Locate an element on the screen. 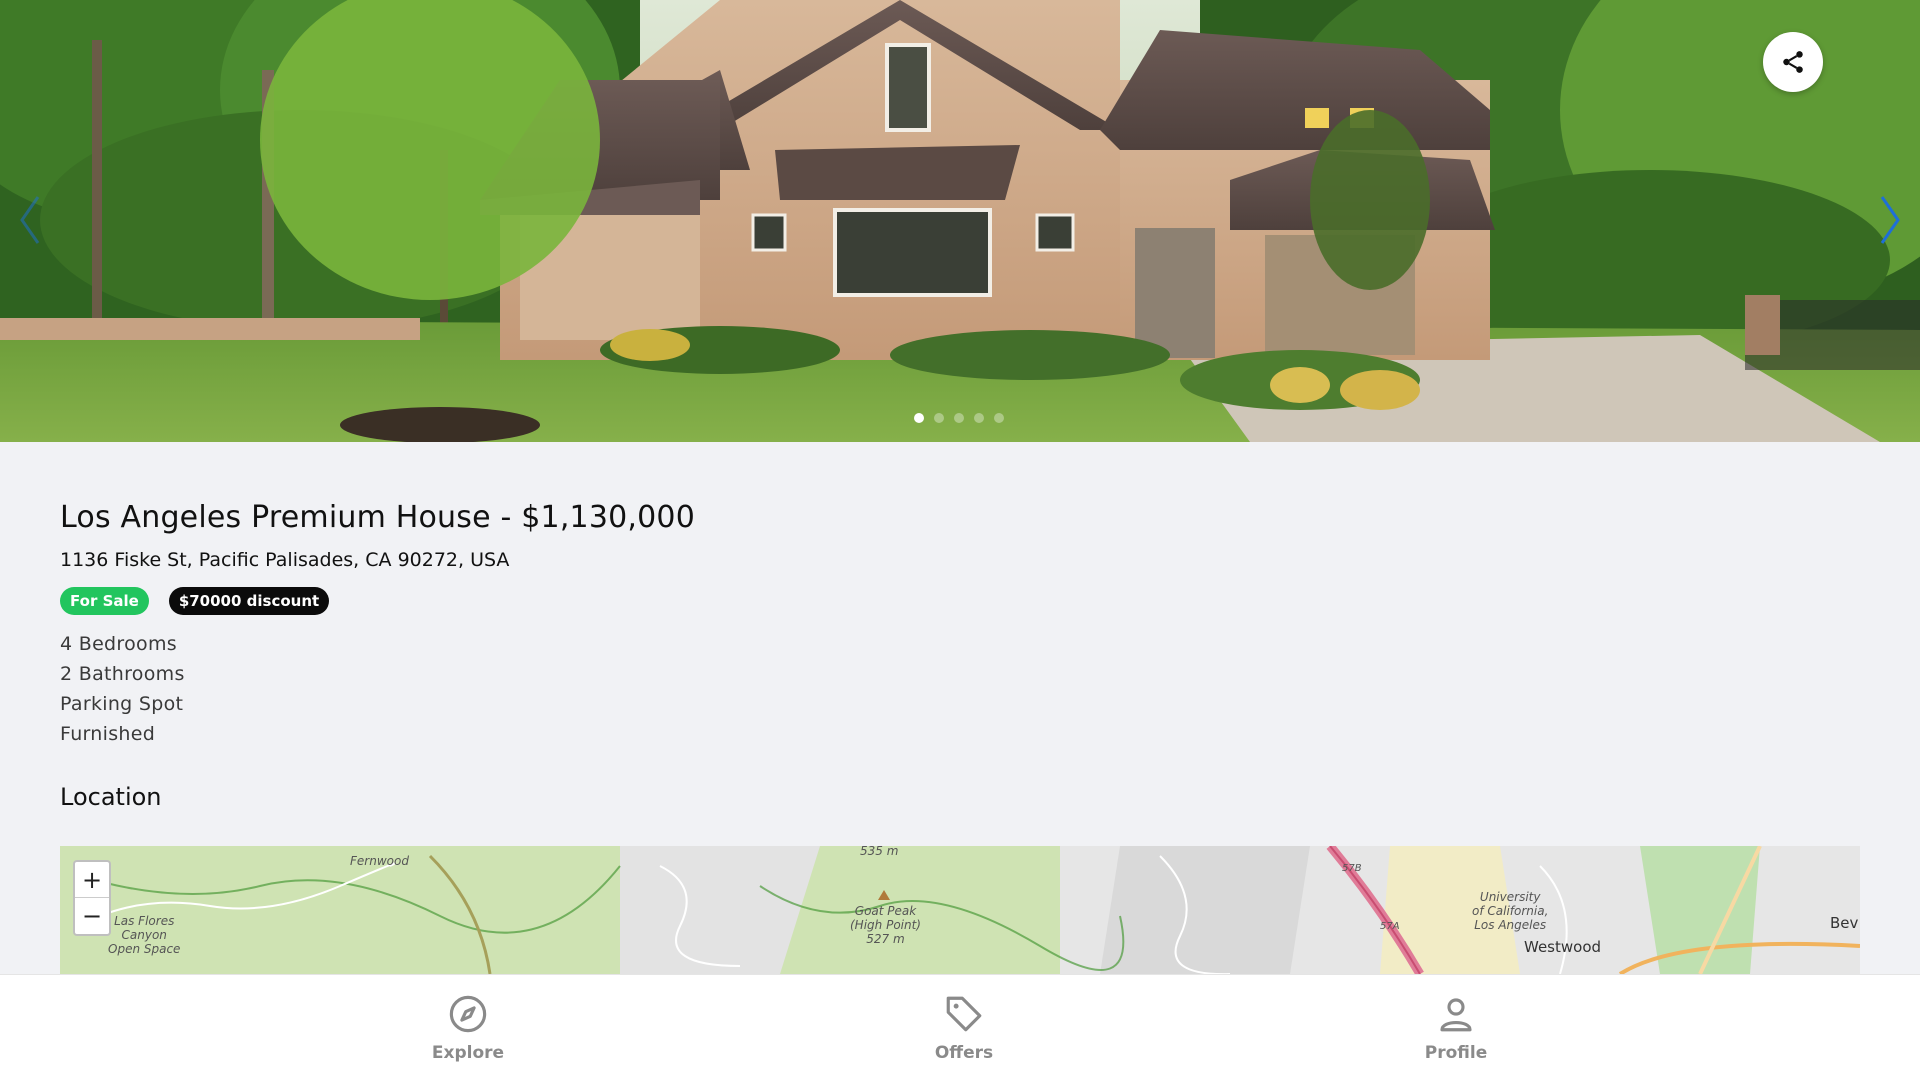  feature-bedrooms: 4 Bedrooms is located at coordinates (118, 644).